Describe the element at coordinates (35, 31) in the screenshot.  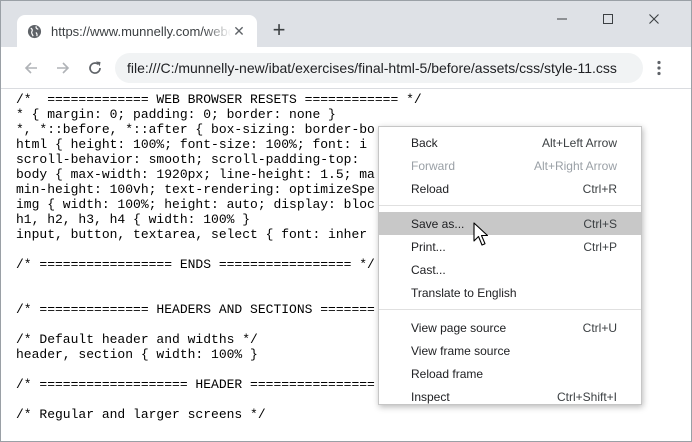
I see `globe-icon` at that location.